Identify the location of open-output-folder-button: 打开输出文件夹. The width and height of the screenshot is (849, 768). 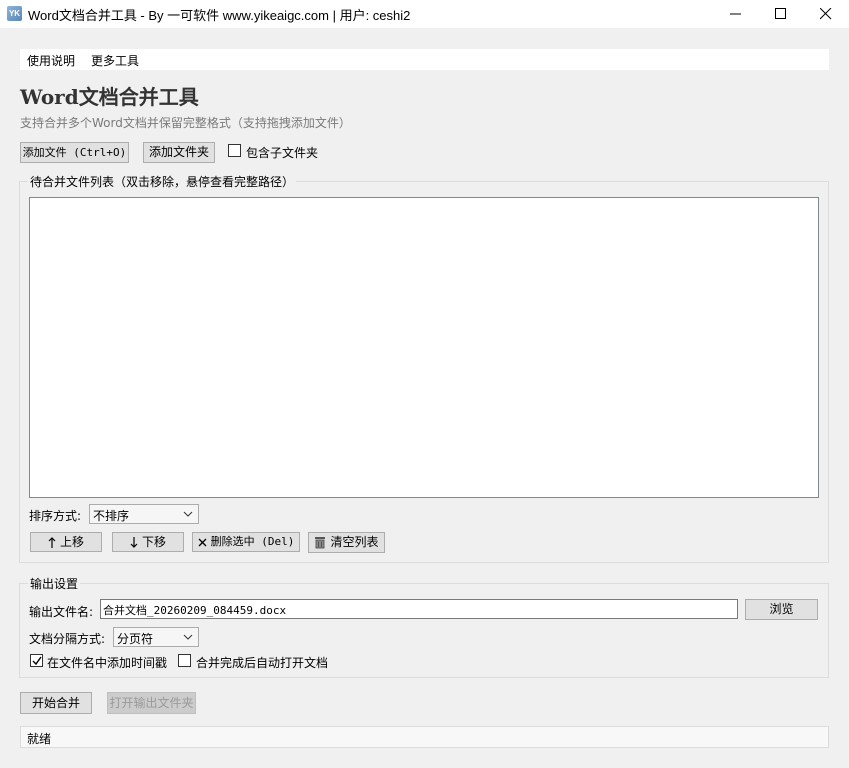
(151, 703).